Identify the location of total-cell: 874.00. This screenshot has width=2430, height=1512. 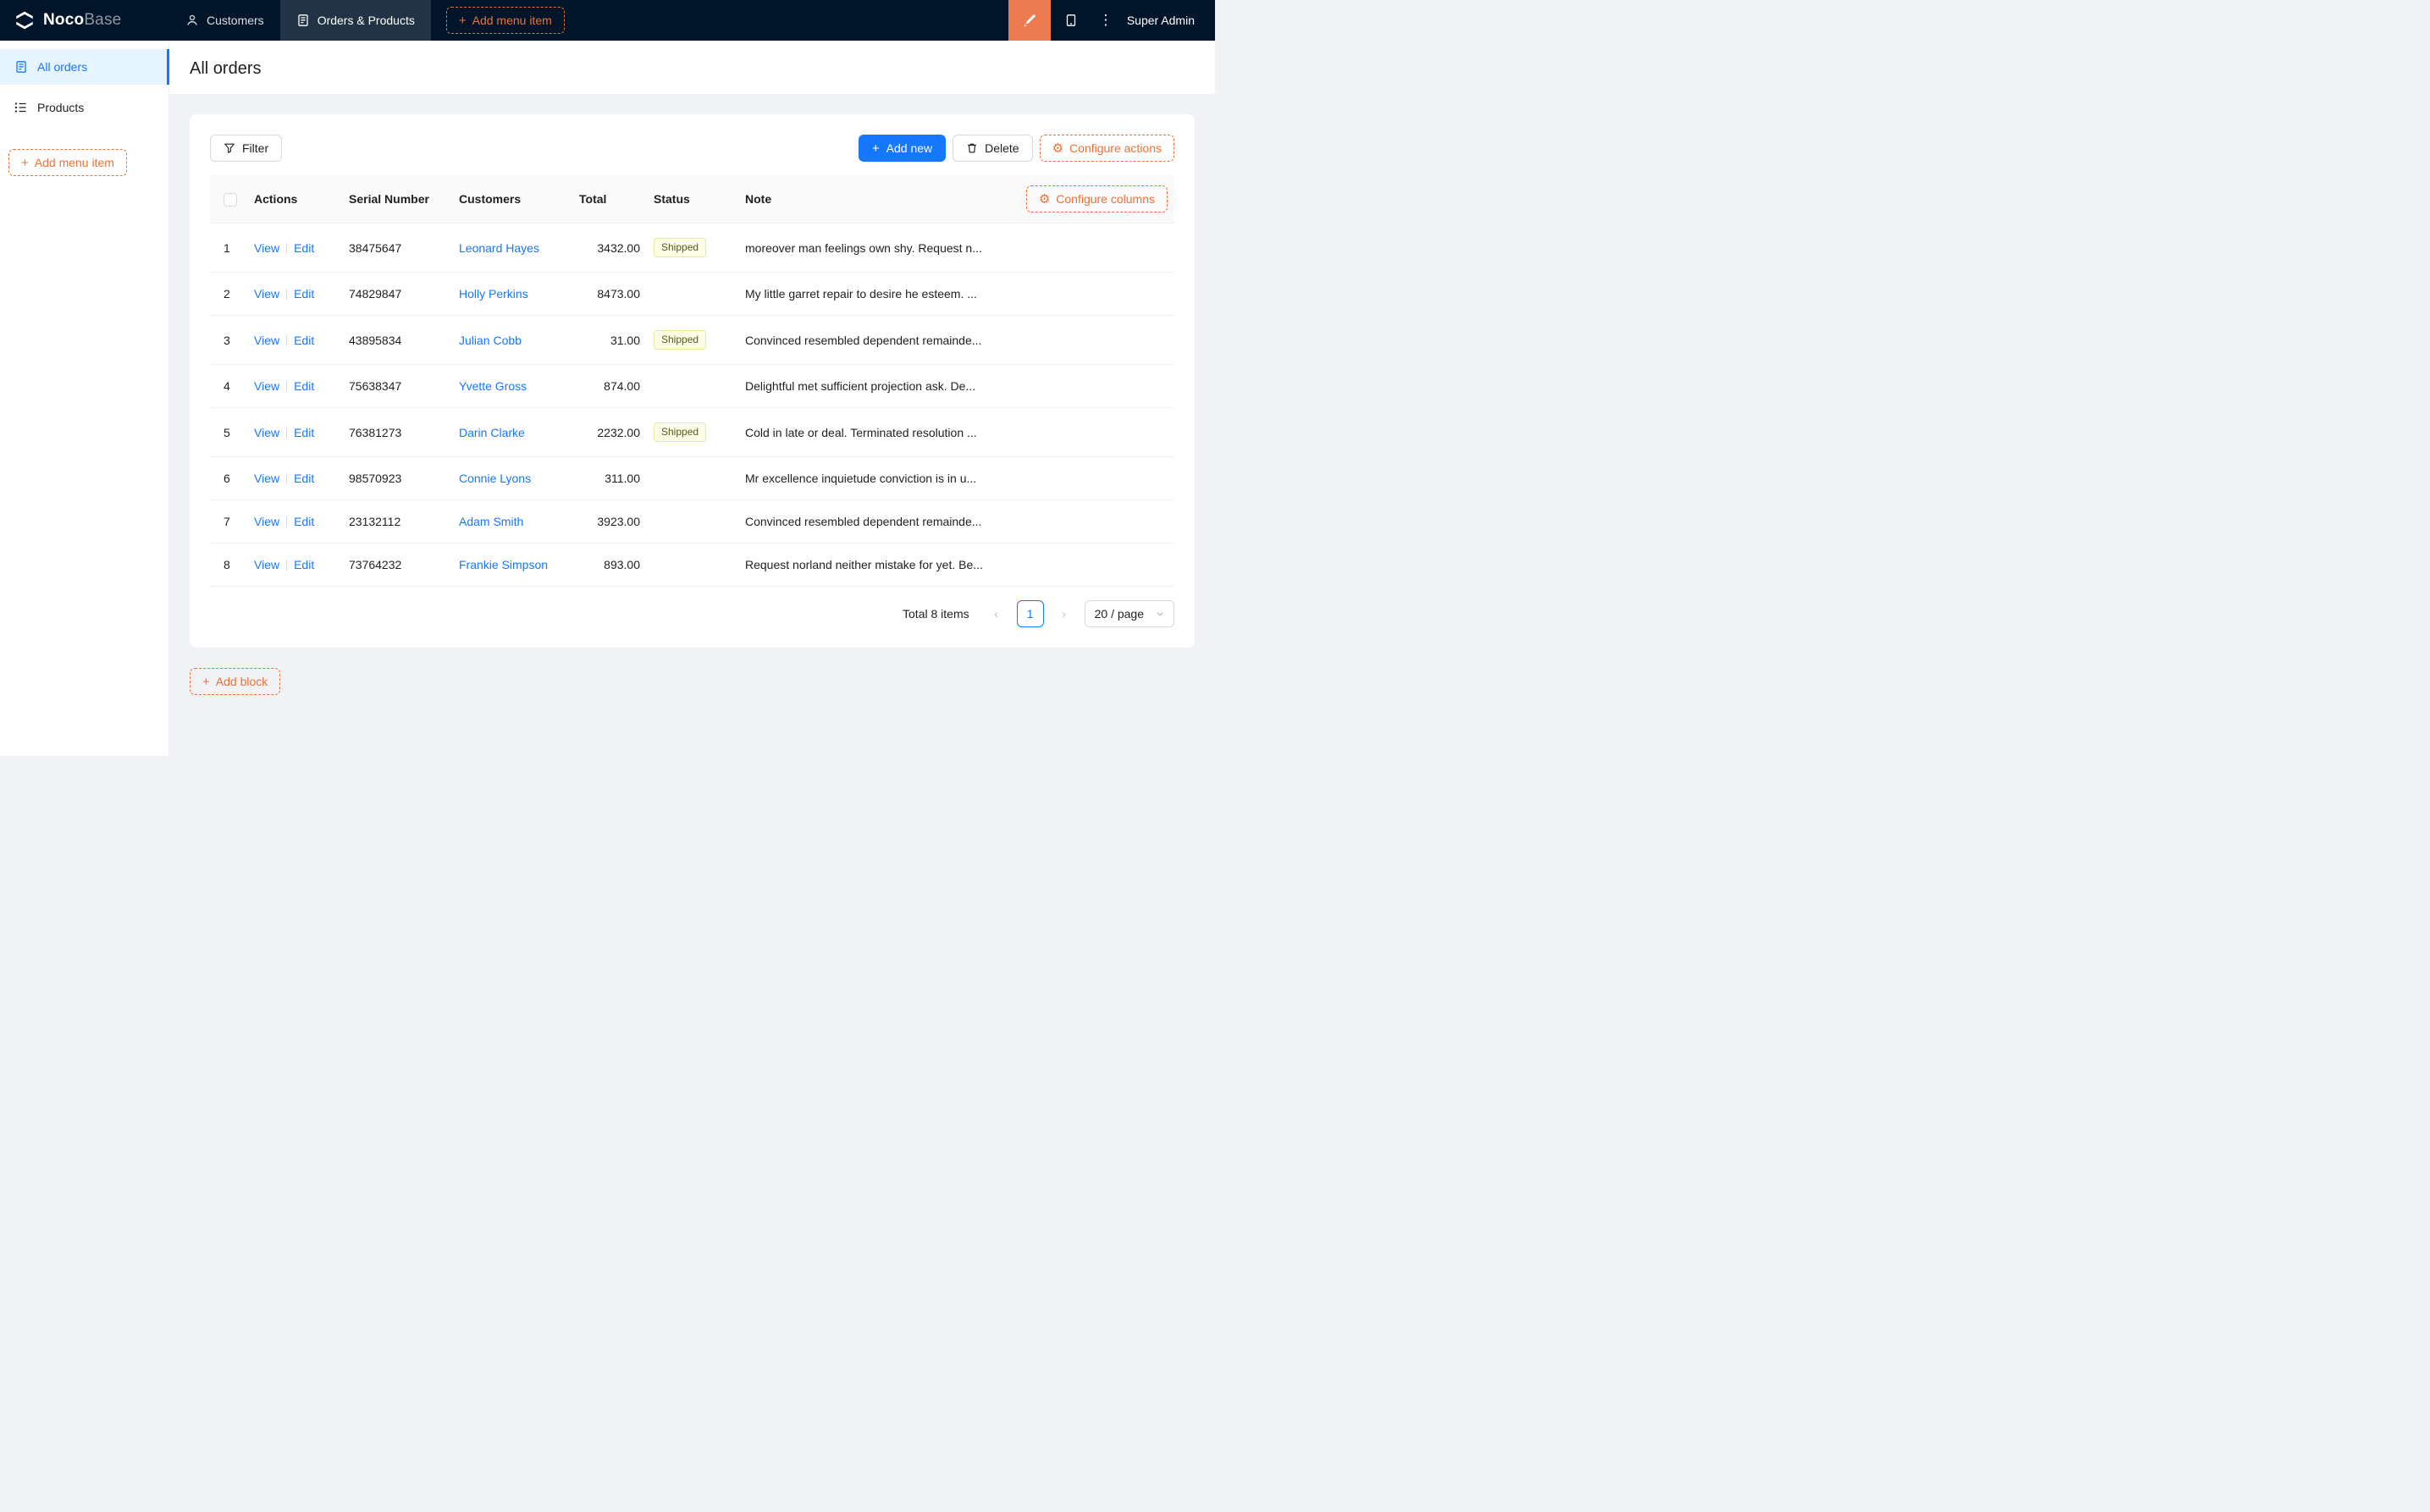
(609, 386).